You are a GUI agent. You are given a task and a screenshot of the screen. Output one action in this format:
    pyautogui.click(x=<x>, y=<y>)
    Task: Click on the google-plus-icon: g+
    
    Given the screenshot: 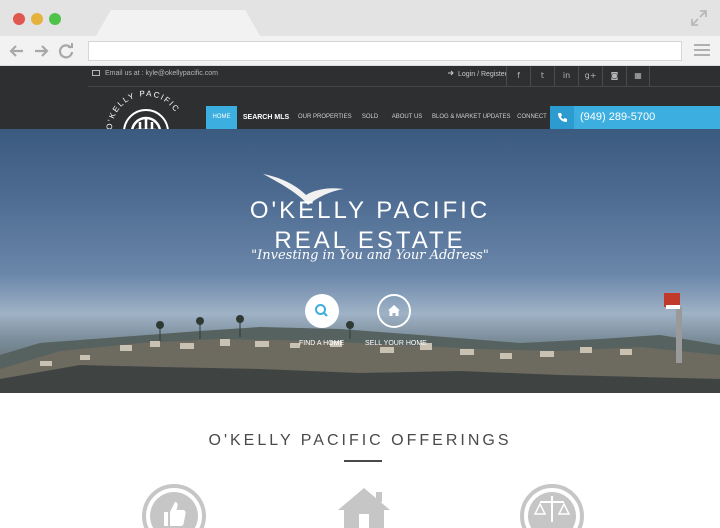 What is the action you would take?
    pyautogui.click(x=590, y=76)
    